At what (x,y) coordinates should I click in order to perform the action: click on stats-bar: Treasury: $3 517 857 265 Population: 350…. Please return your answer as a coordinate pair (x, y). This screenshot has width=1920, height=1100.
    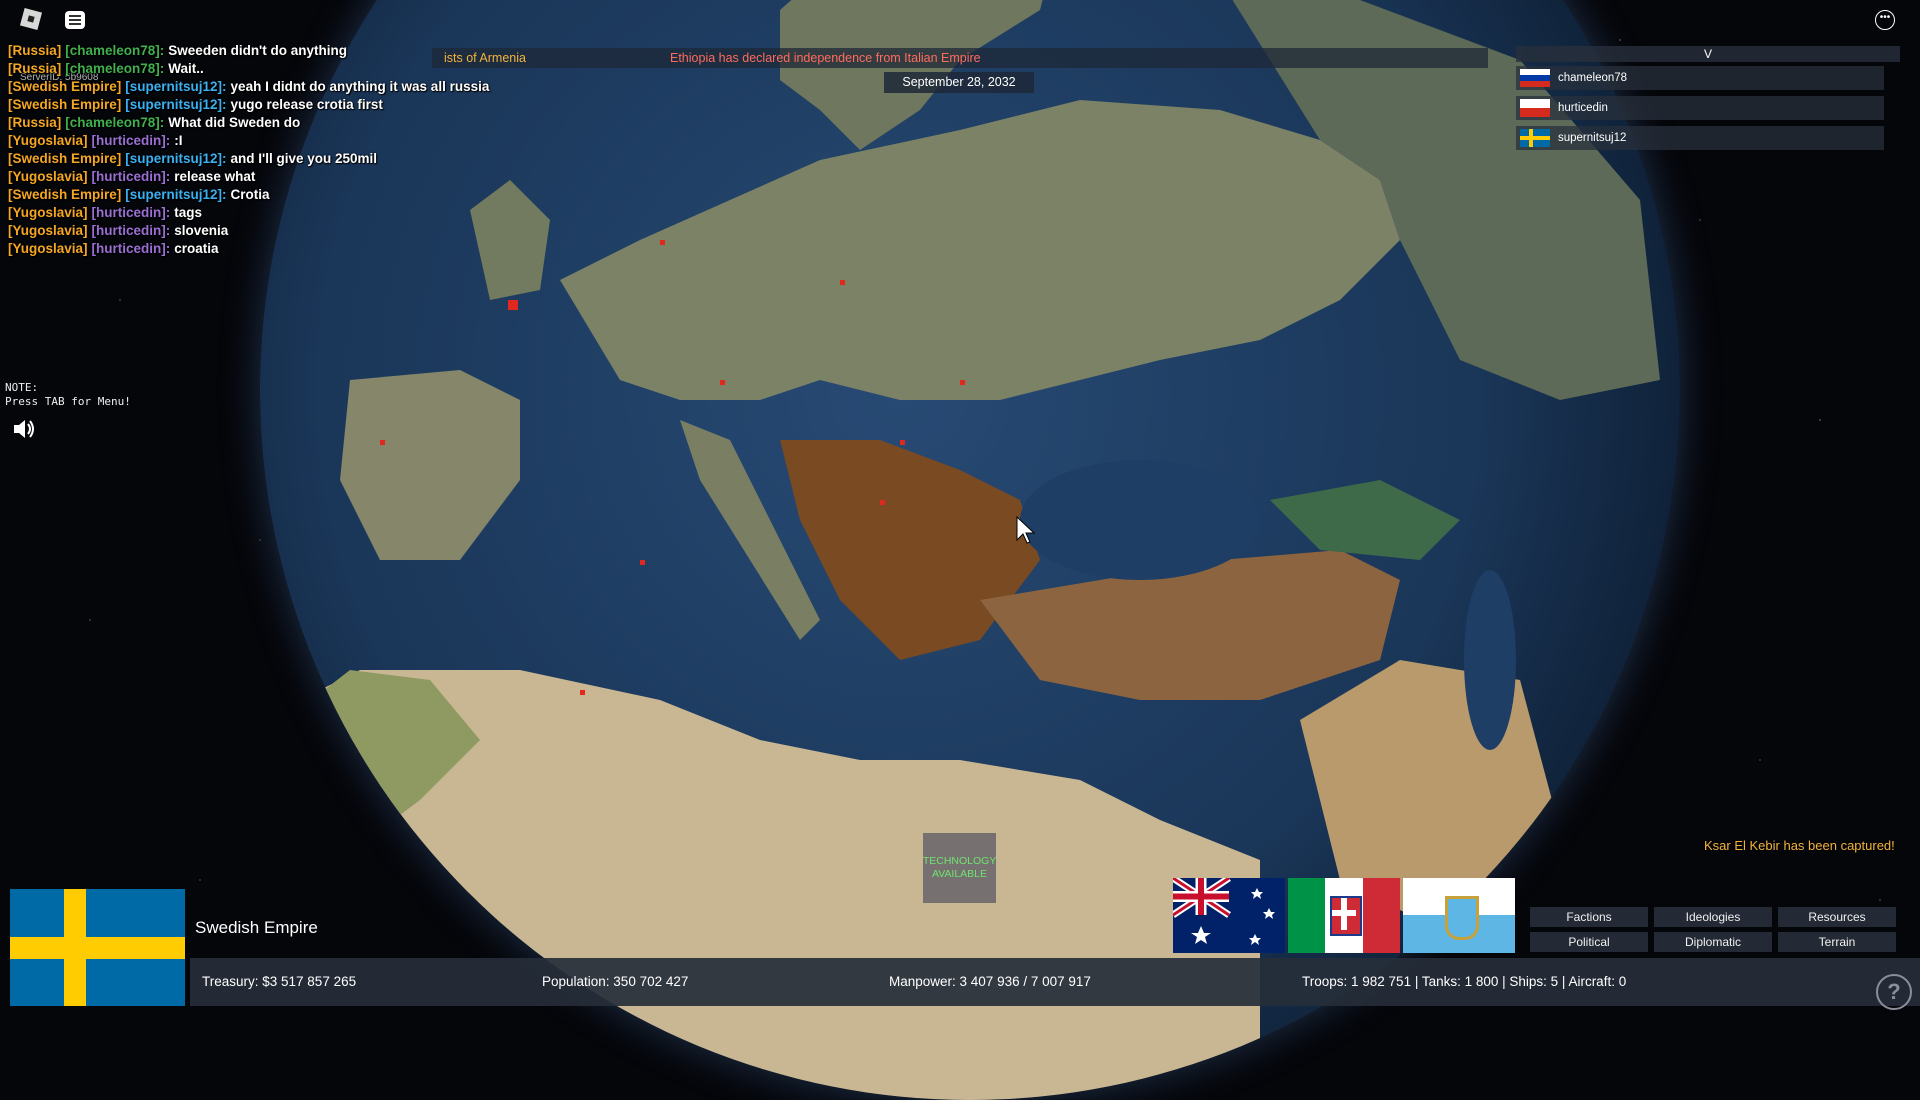
    Looking at the image, I should click on (1055, 982).